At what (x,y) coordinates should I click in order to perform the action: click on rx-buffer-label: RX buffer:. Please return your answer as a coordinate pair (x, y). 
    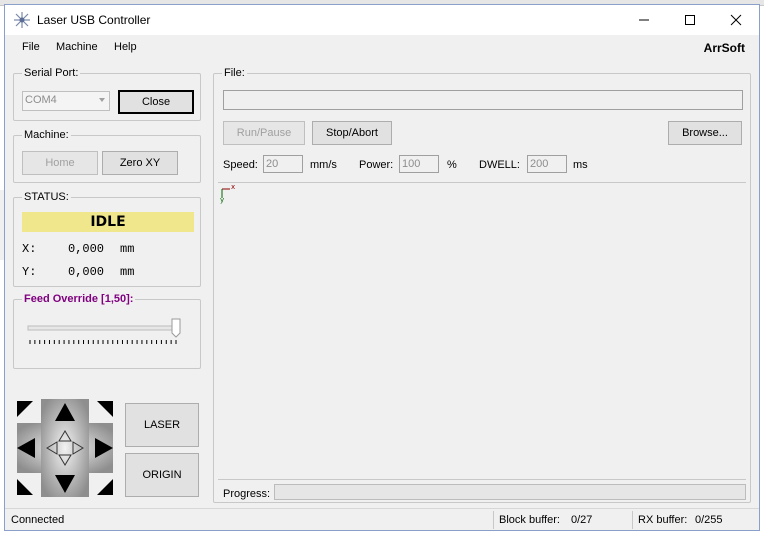
    Looking at the image, I should click on (663, 520).